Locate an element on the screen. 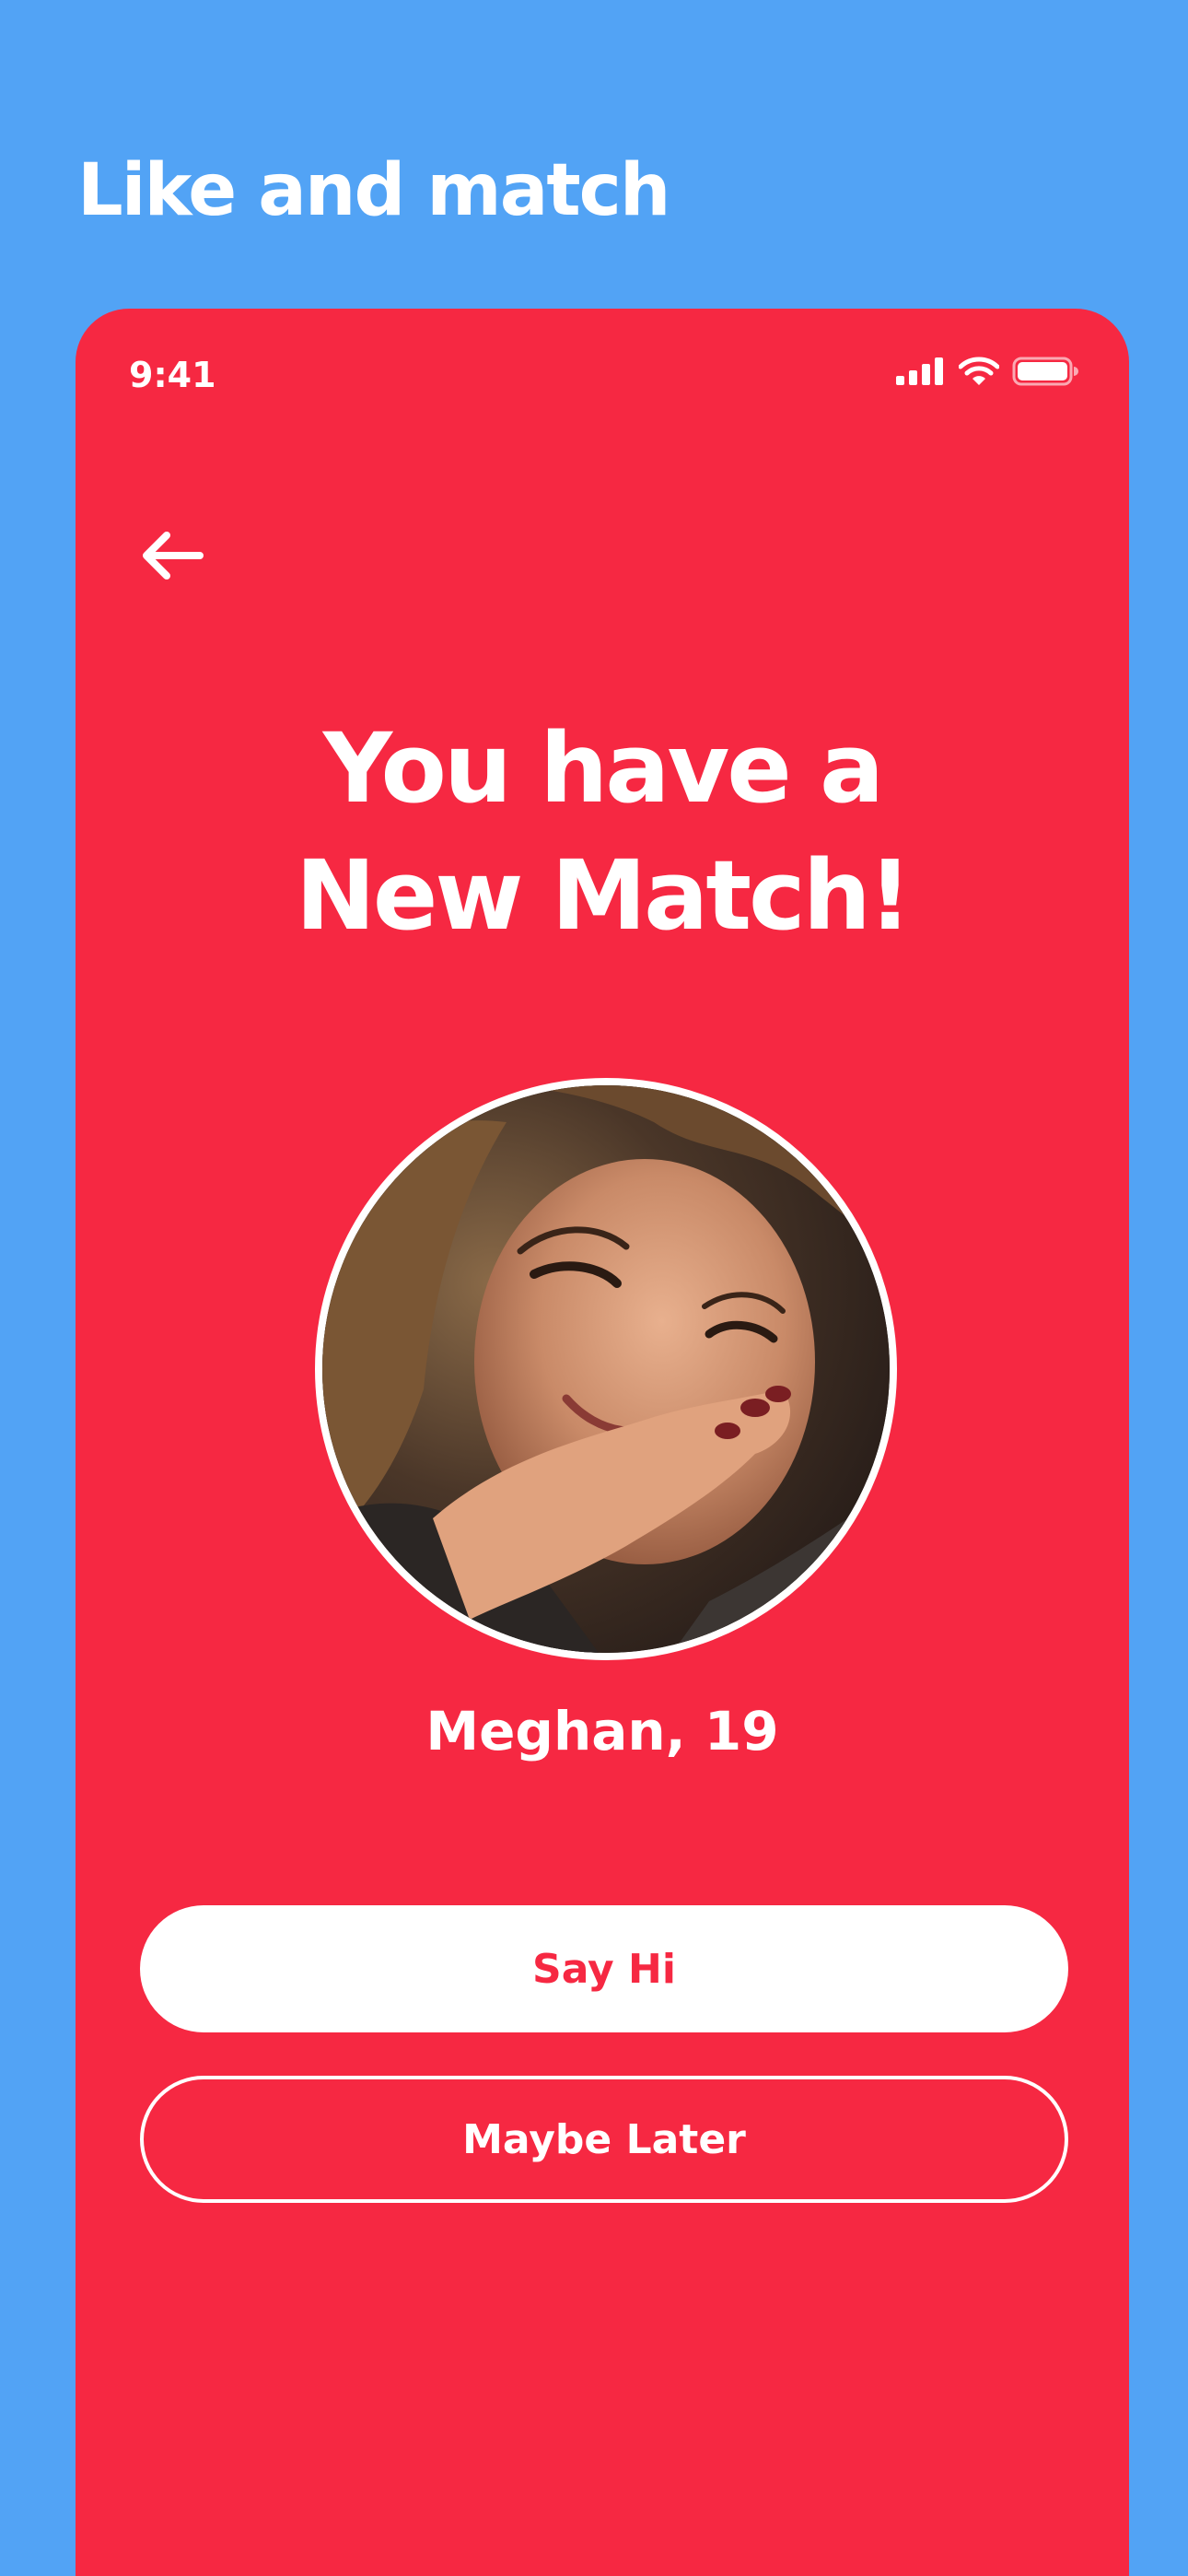 This screenshot has width=1188, height=2576. status-icons is located at coordinates (987, 373).